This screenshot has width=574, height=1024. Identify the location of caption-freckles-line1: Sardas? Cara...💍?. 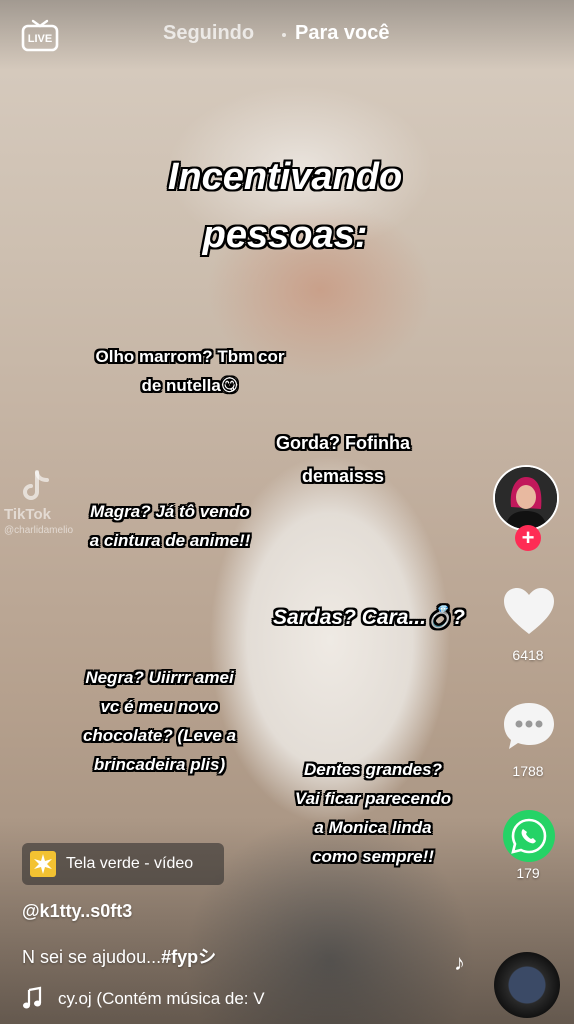
(369, 617).